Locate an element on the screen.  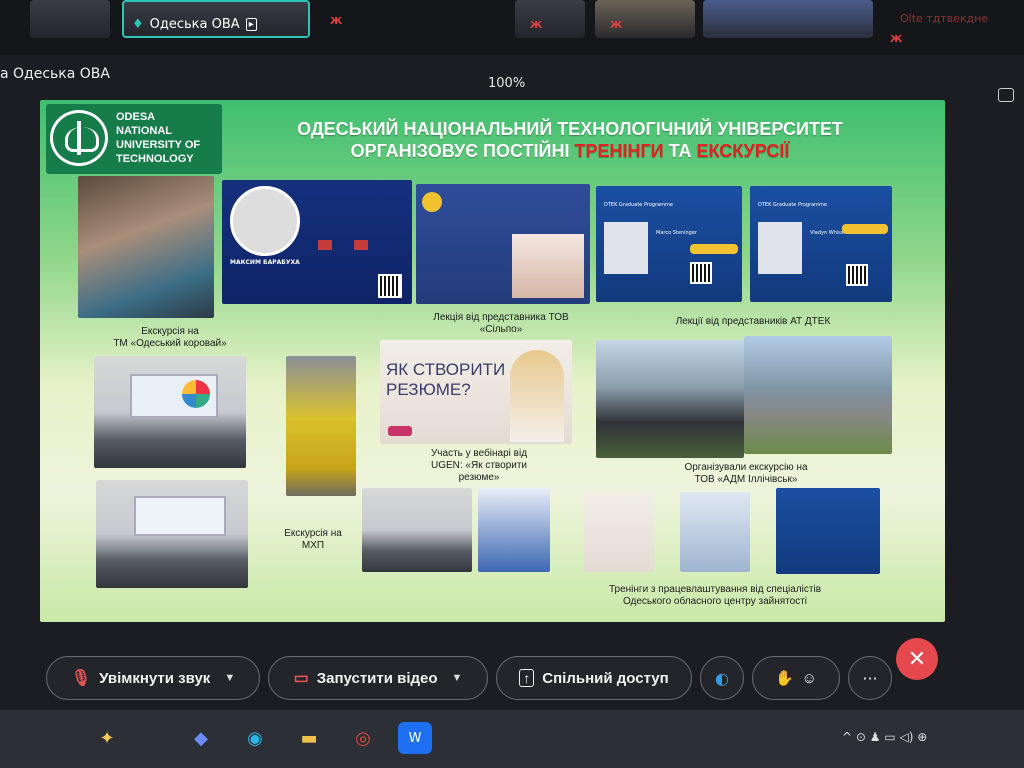
share-button: ↑ Спільний доступ is located at coordinates (594, 678).